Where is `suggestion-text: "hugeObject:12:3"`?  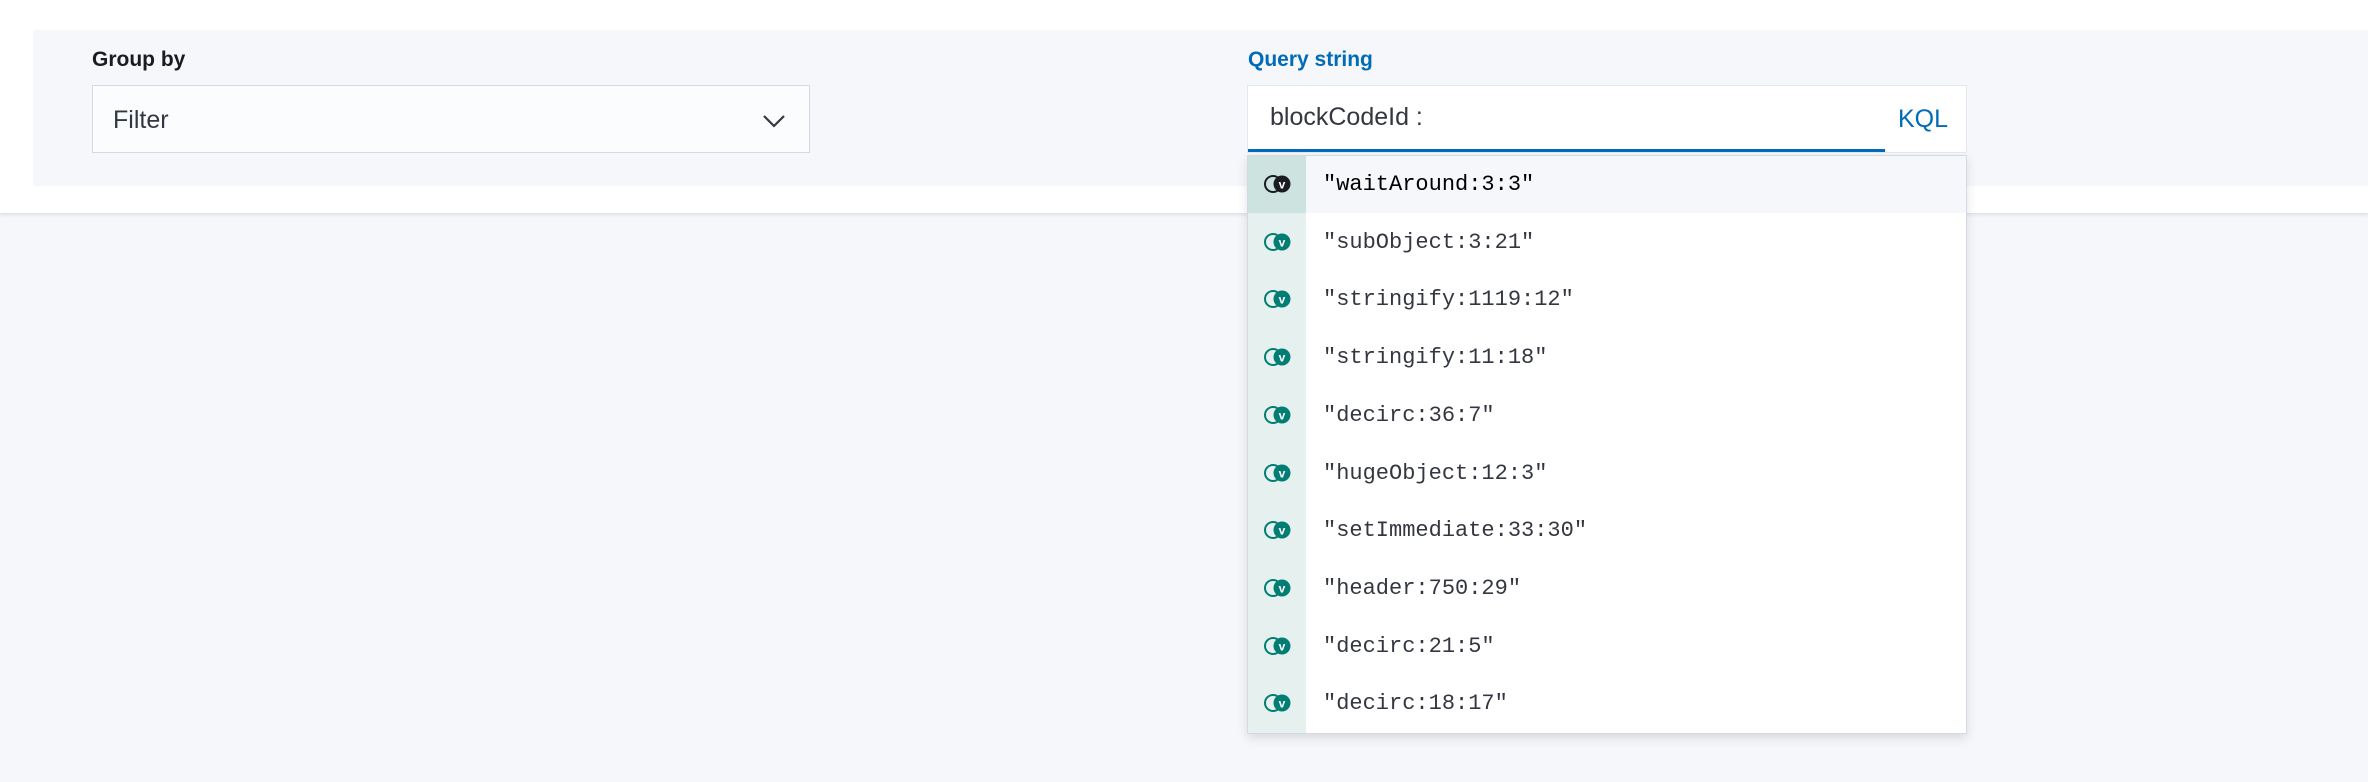
suggestion-text: "hugeObject:12:3" is located at coordinates (1435, 473).